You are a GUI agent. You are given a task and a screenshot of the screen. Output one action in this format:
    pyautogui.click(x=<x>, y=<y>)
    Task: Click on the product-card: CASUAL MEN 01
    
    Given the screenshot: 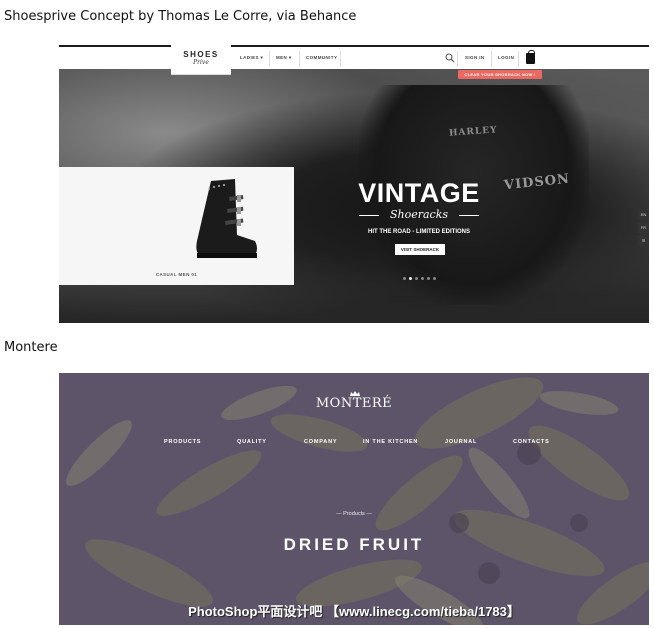 What is the action you would take?
    pyautogui.click(x=176, y=226)
    